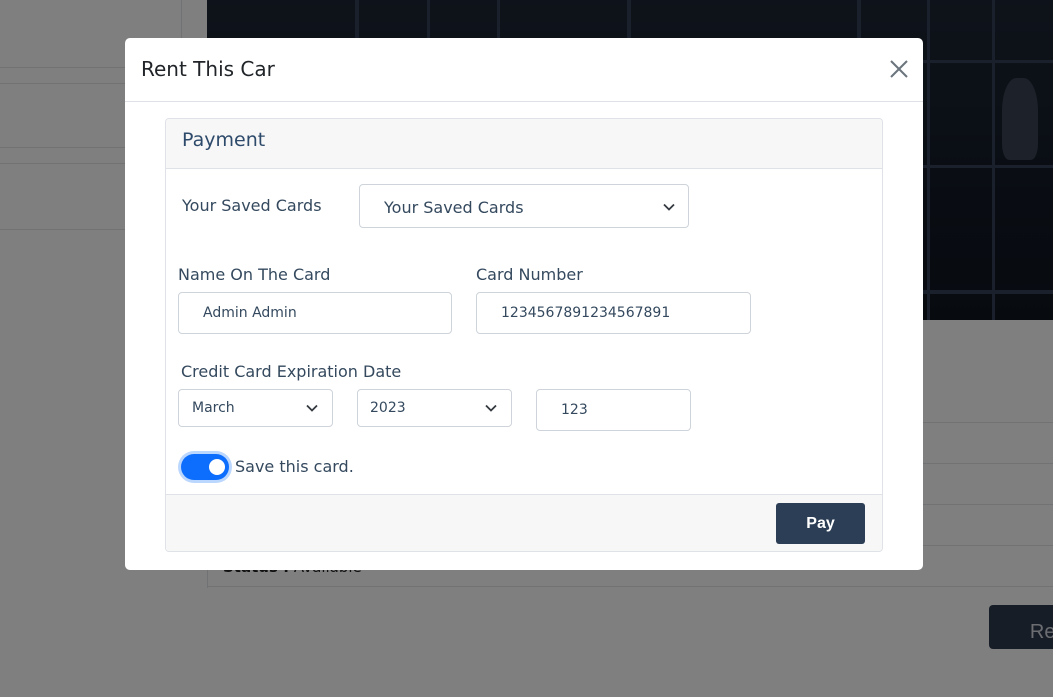 Image resolution: width=1053 pixels, height=697 pixels. I want to click on payment-card-footer: Pay, so click(524, 522).